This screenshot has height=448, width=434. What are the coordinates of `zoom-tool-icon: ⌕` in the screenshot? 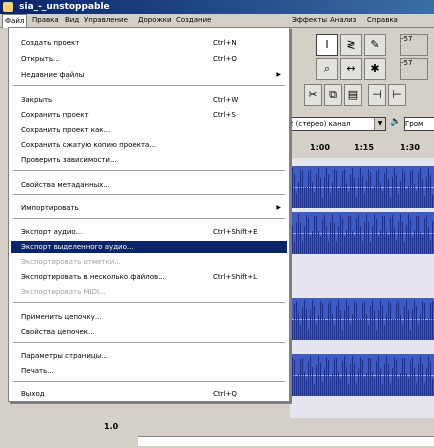 It's located at (327, 69).